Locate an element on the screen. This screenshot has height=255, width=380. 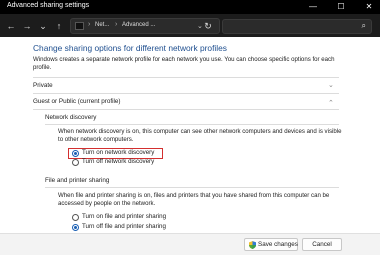
navigation-bar: ← → ⌄ ↑ › Net... › Advanced ... ⌄ ↻ ⌕ is located at coordinates (190, 25).